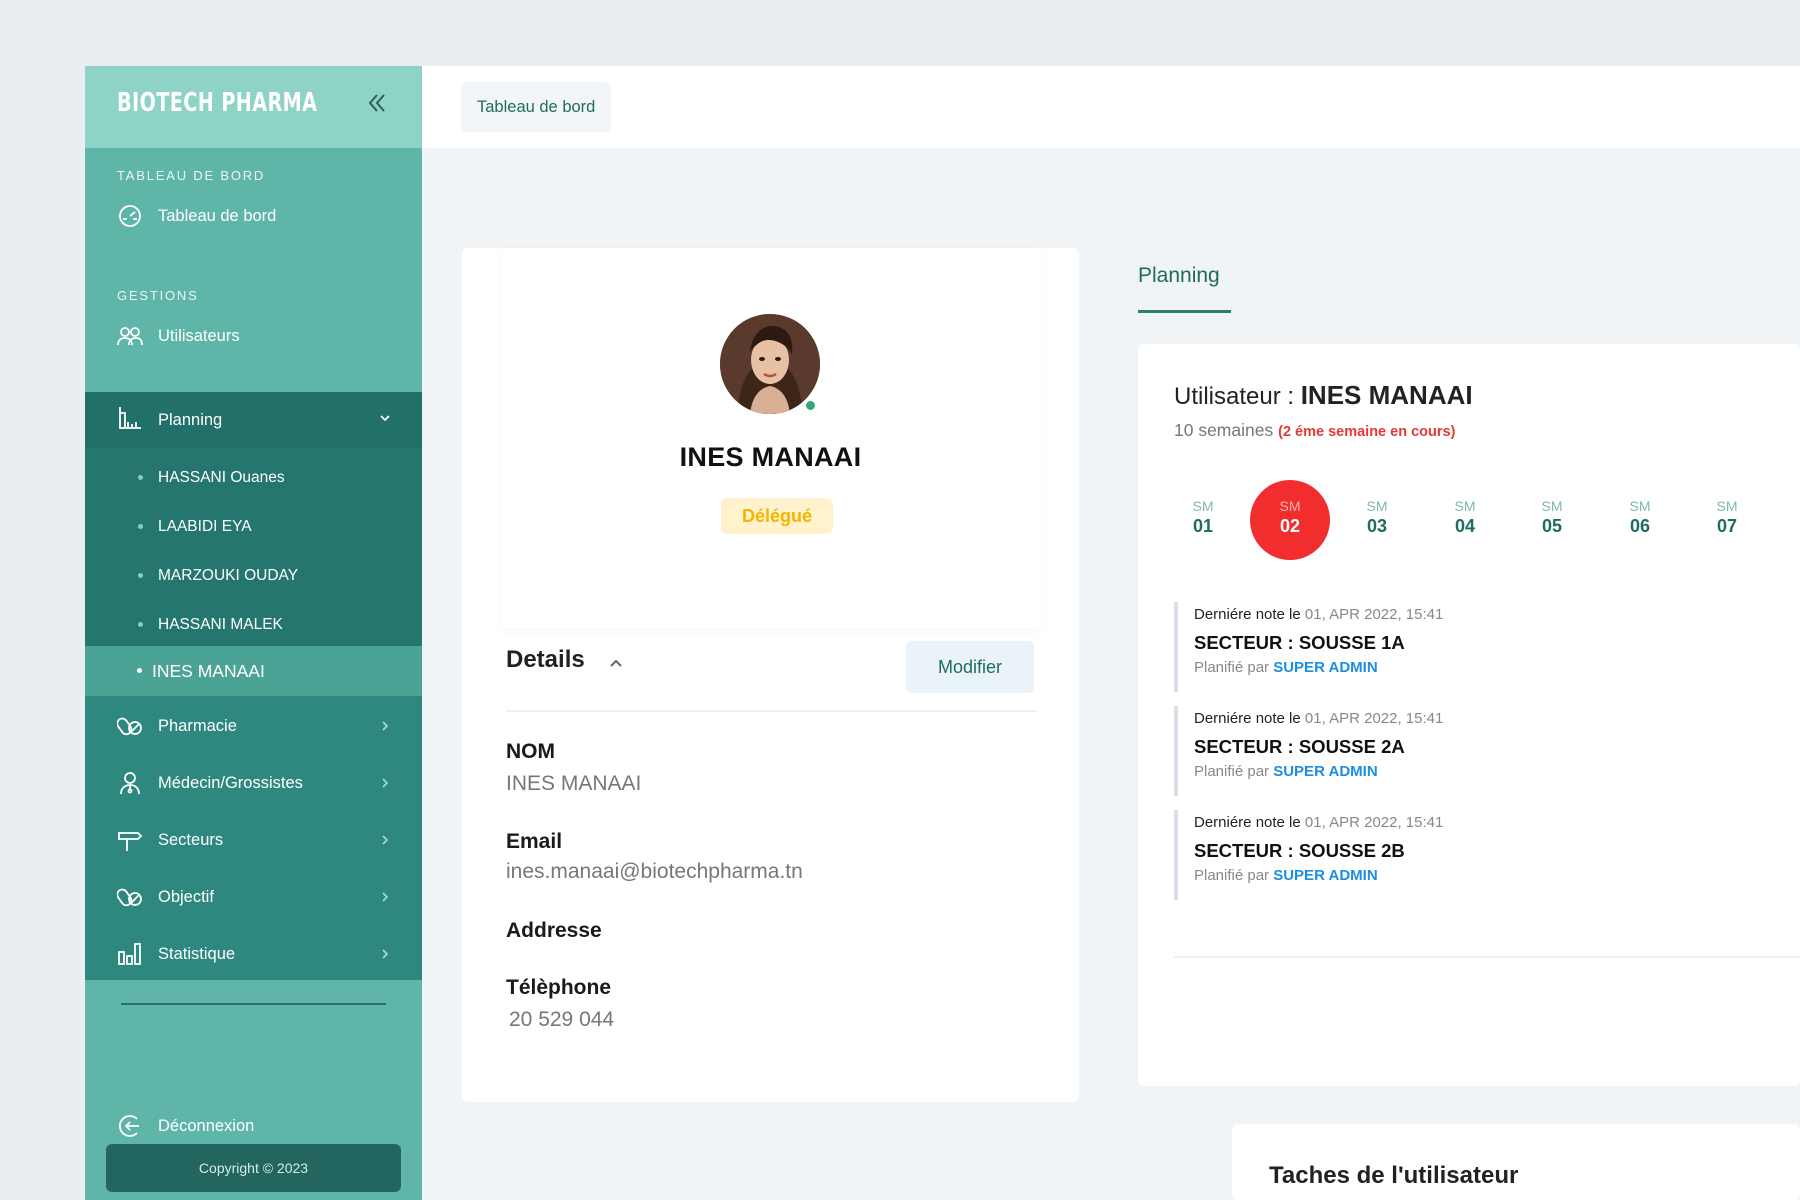  What do you see at coordinates (197, 953) in the screenshot?
I see `sidebar-item-label: Statistique` at bounding box center [197, 953].